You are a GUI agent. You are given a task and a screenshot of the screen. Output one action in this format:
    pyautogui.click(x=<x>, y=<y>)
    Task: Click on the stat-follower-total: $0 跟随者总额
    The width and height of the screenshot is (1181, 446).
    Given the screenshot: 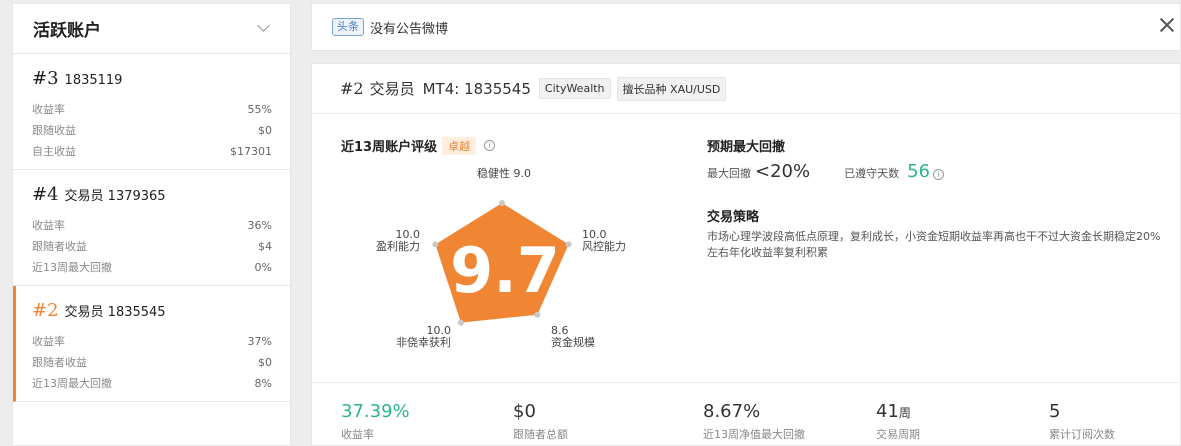 What is the action you would take?
    pyautogui.click(x=540, y=421)
    